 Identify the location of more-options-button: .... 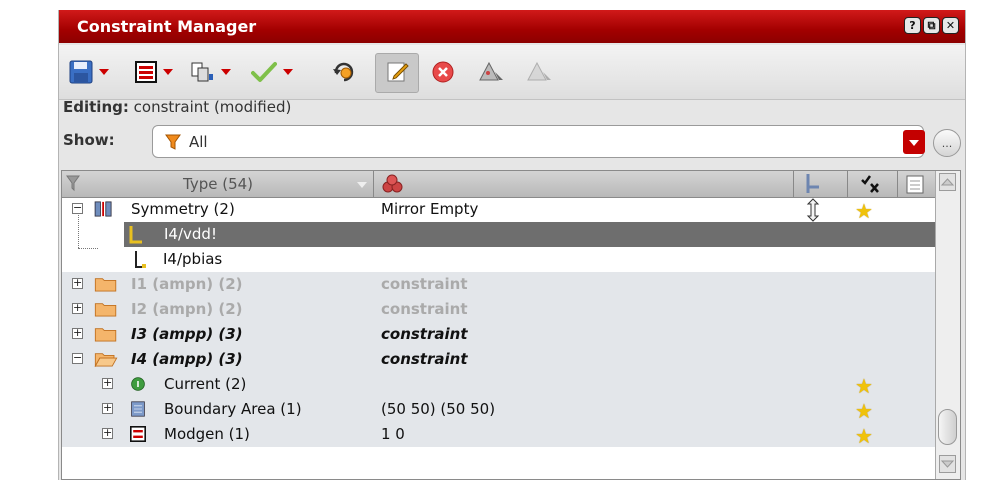
(947, 143).